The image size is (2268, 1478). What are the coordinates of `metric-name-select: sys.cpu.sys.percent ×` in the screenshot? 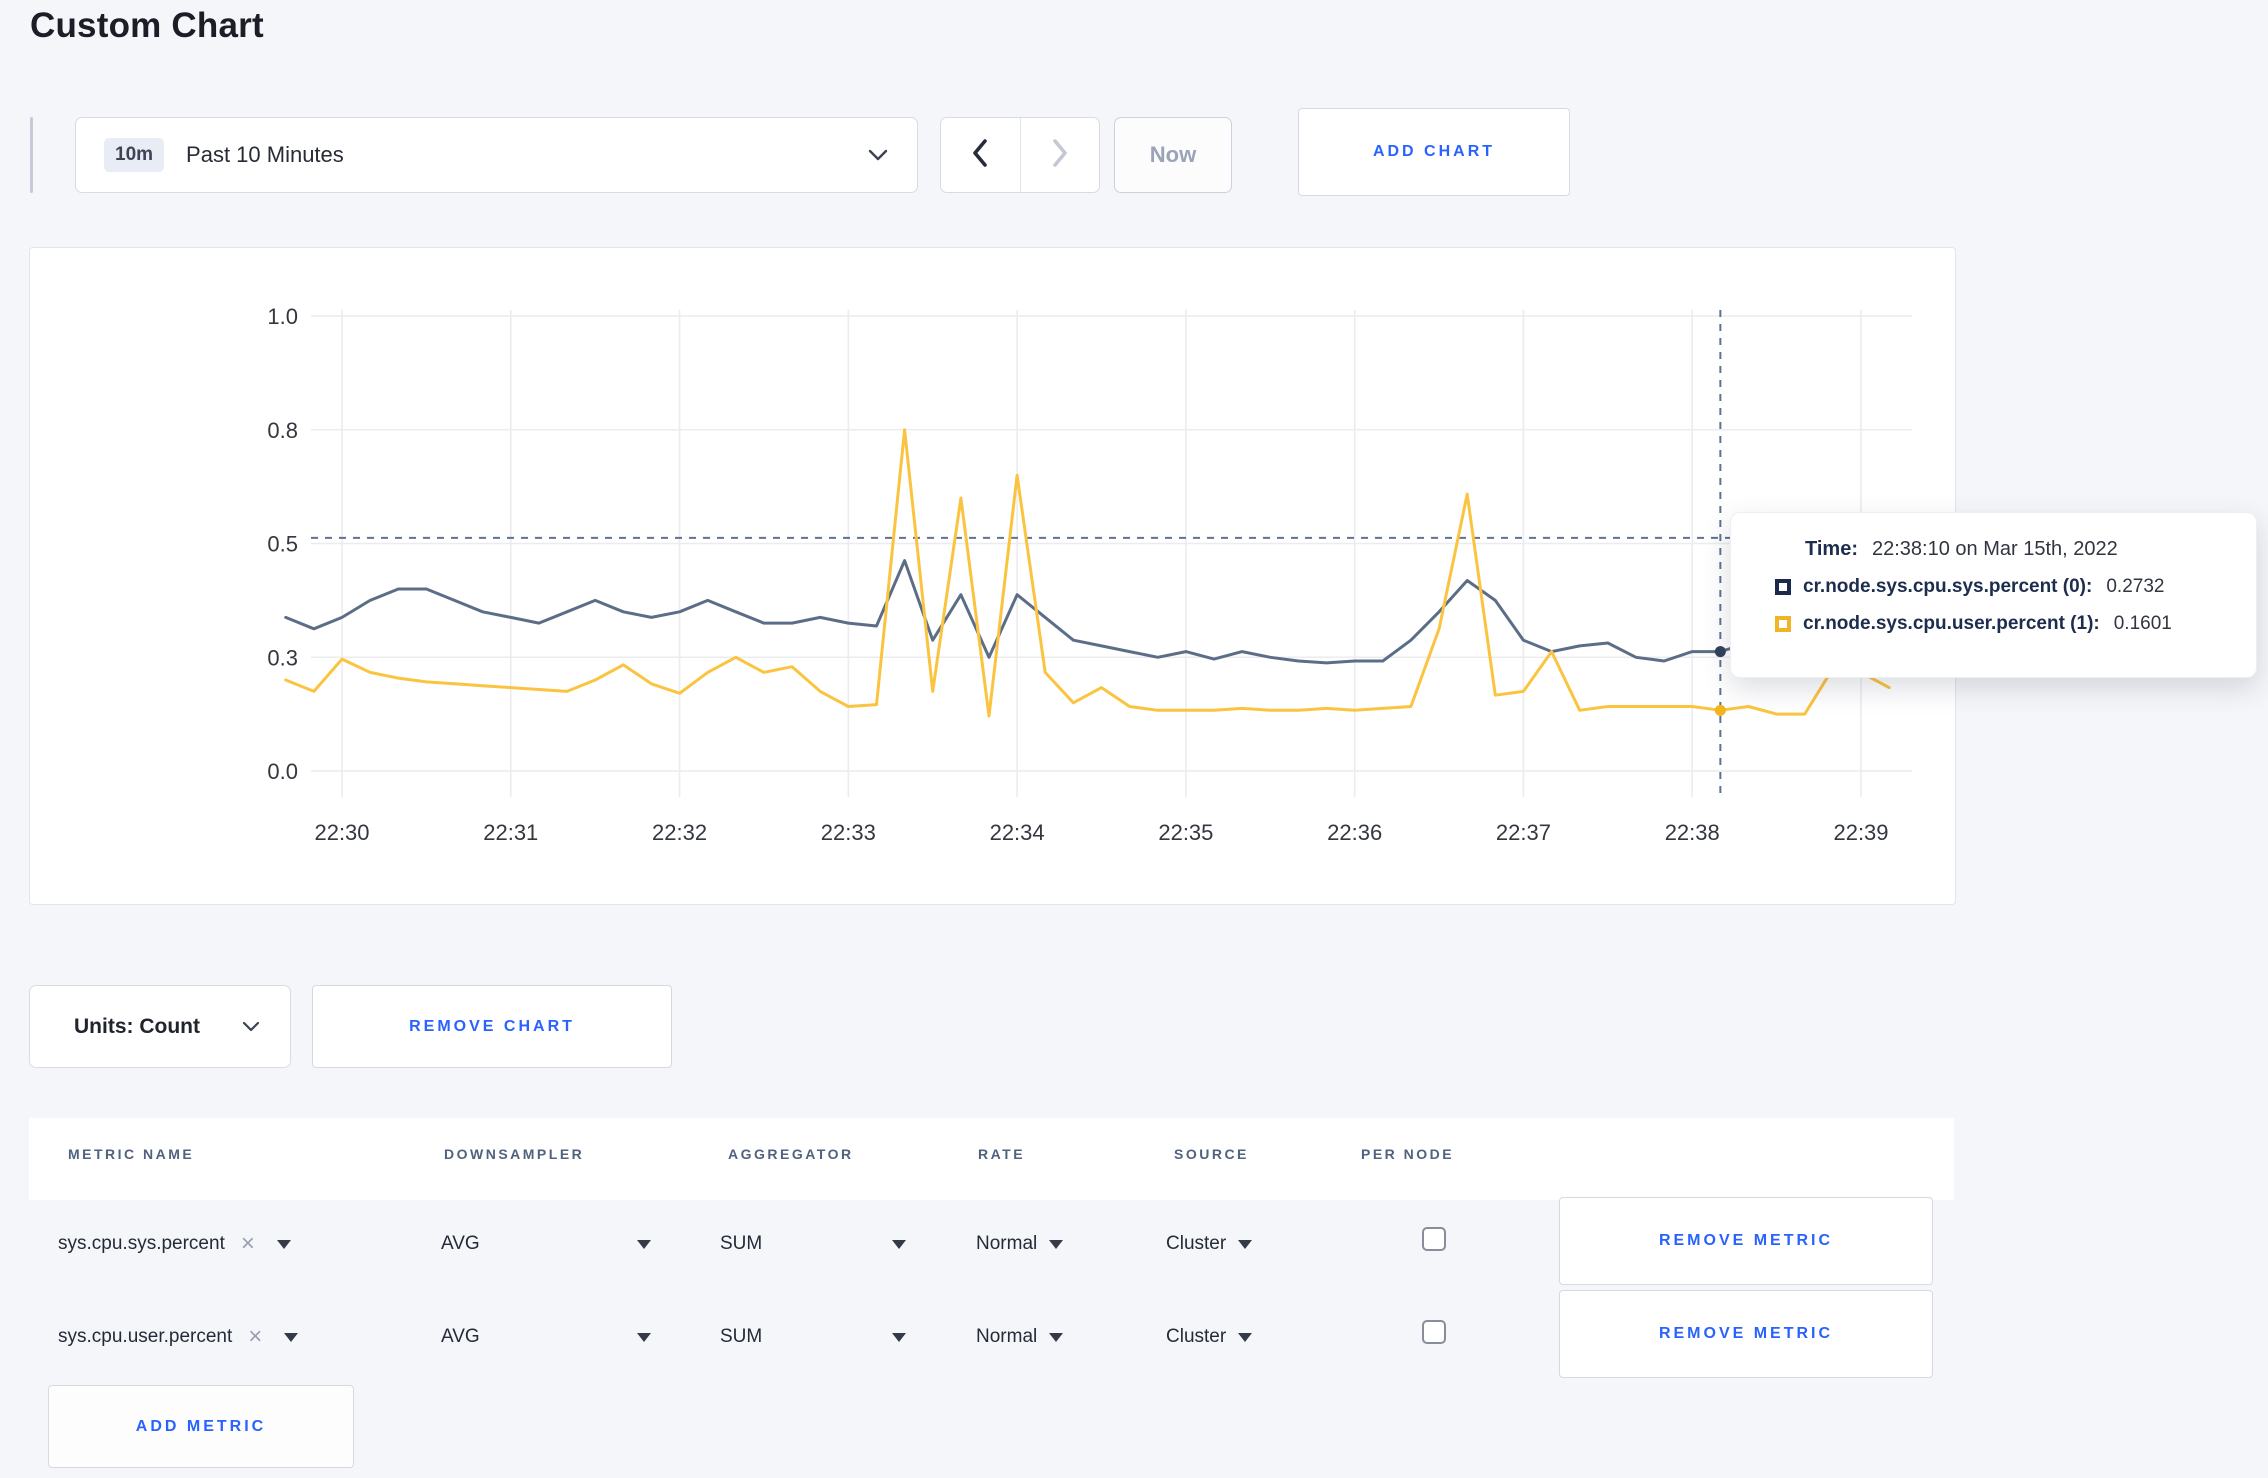 It's located at (174, 1244).